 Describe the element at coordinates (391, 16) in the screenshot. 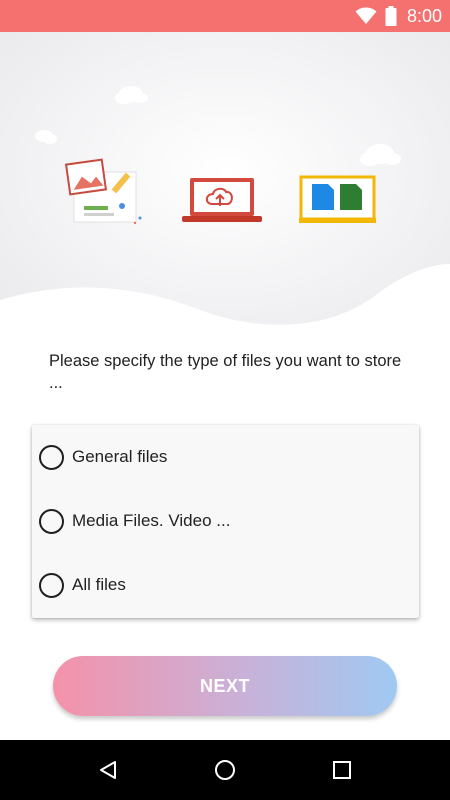

I see `battery-icon` at that location.